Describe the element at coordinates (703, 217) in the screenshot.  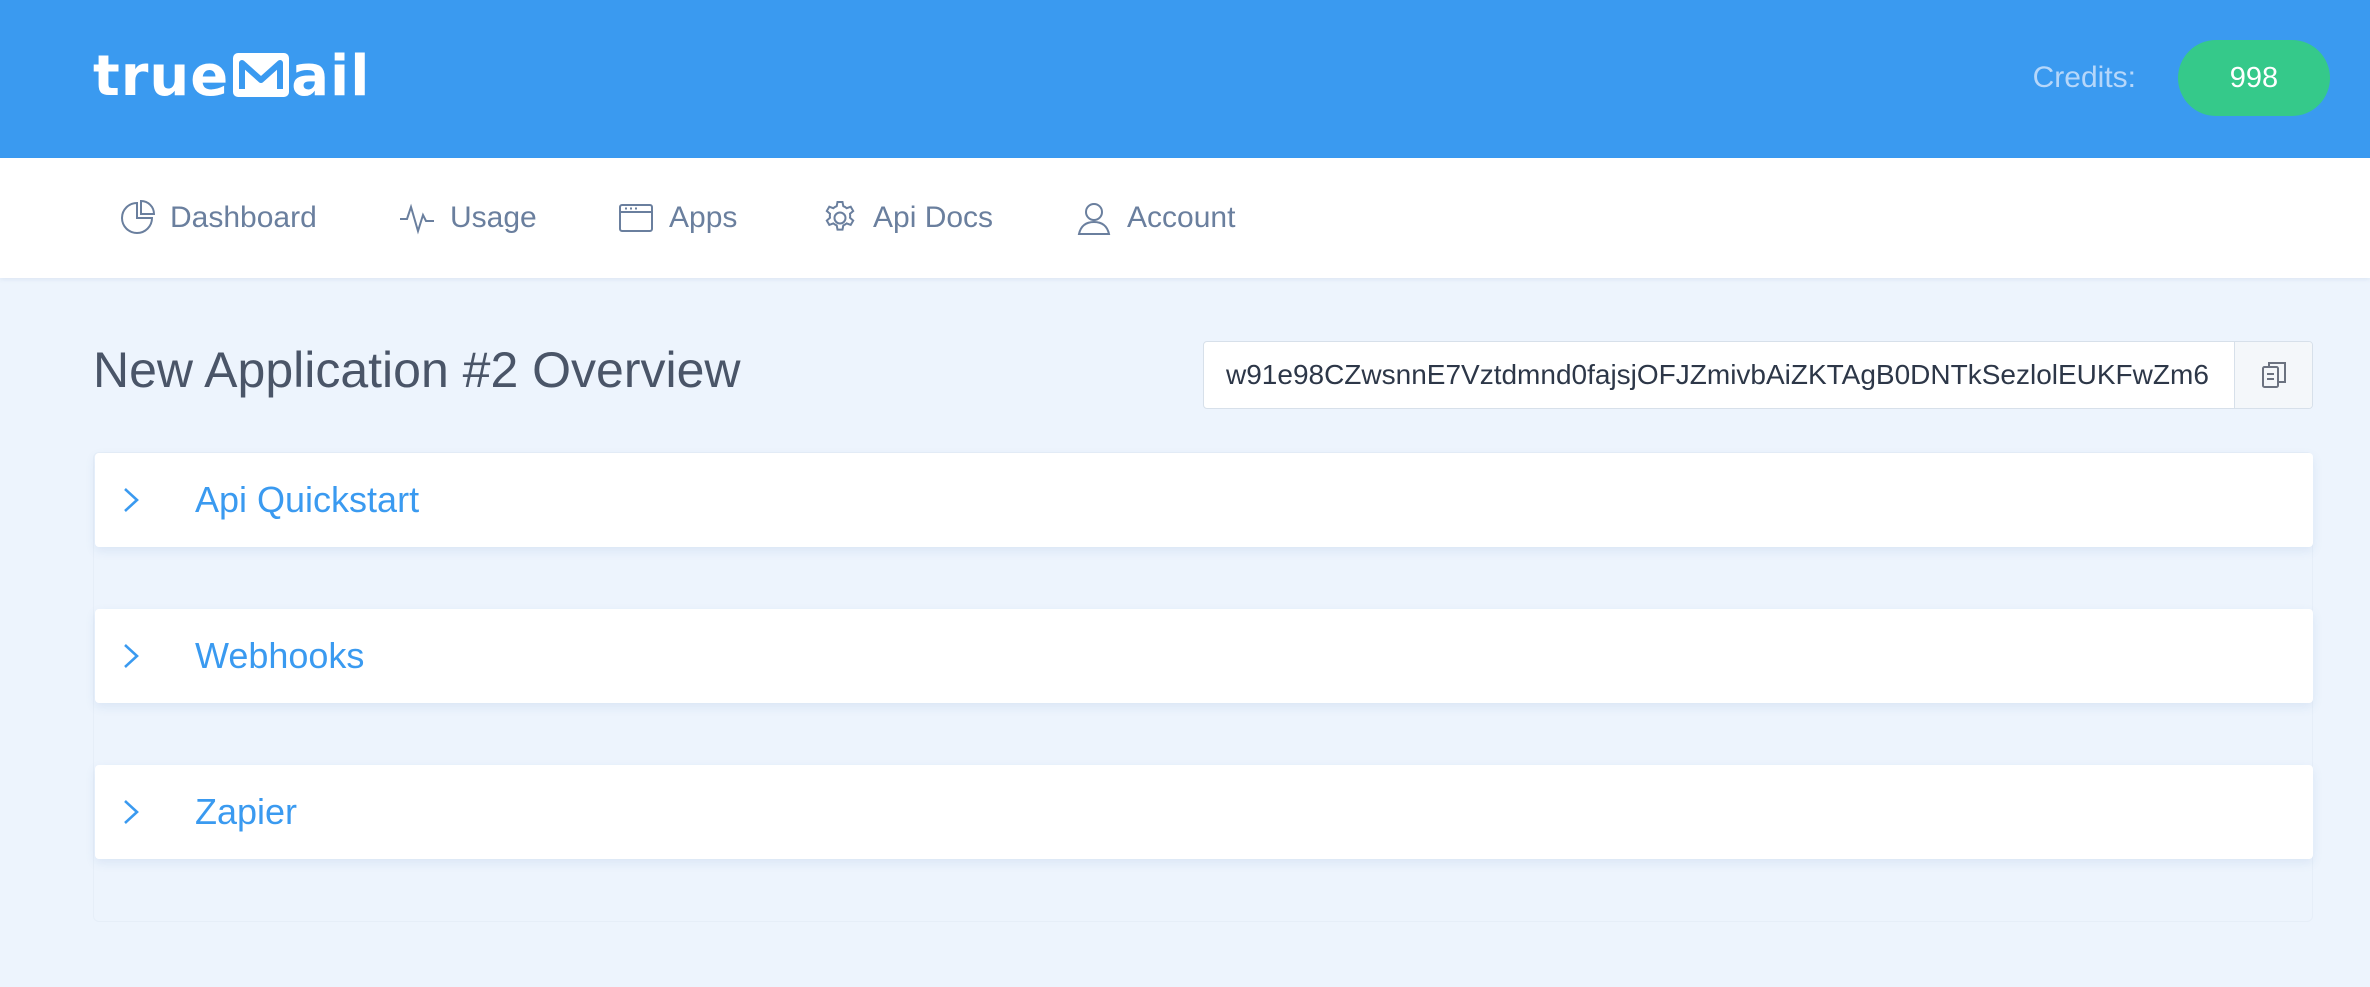
I see `nav-label-apps: Apps` at that location.